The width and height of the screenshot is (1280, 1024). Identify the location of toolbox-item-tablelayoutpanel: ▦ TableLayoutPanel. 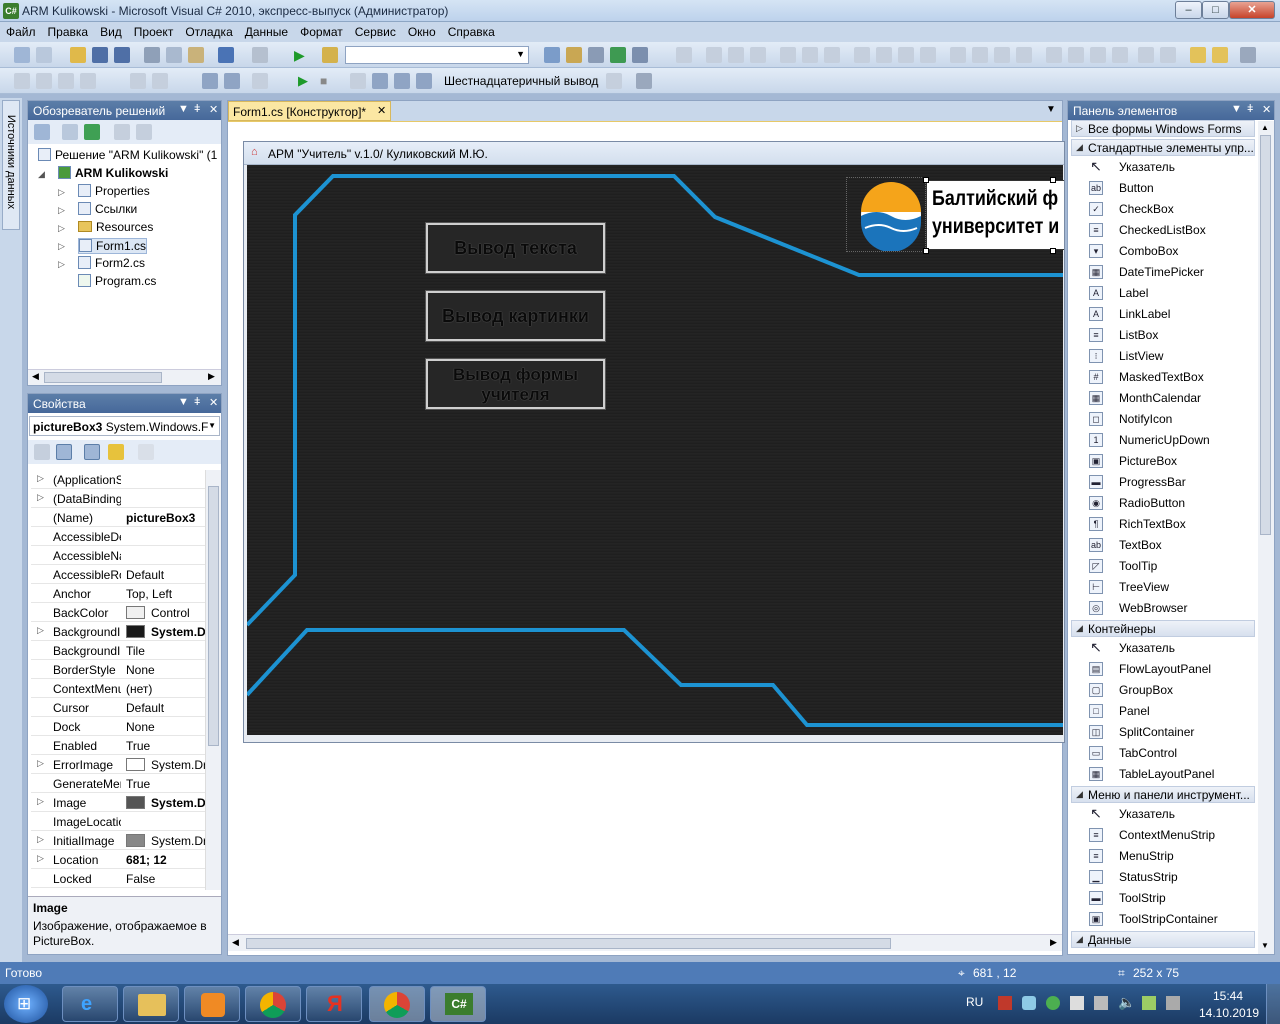
(1170, 774).